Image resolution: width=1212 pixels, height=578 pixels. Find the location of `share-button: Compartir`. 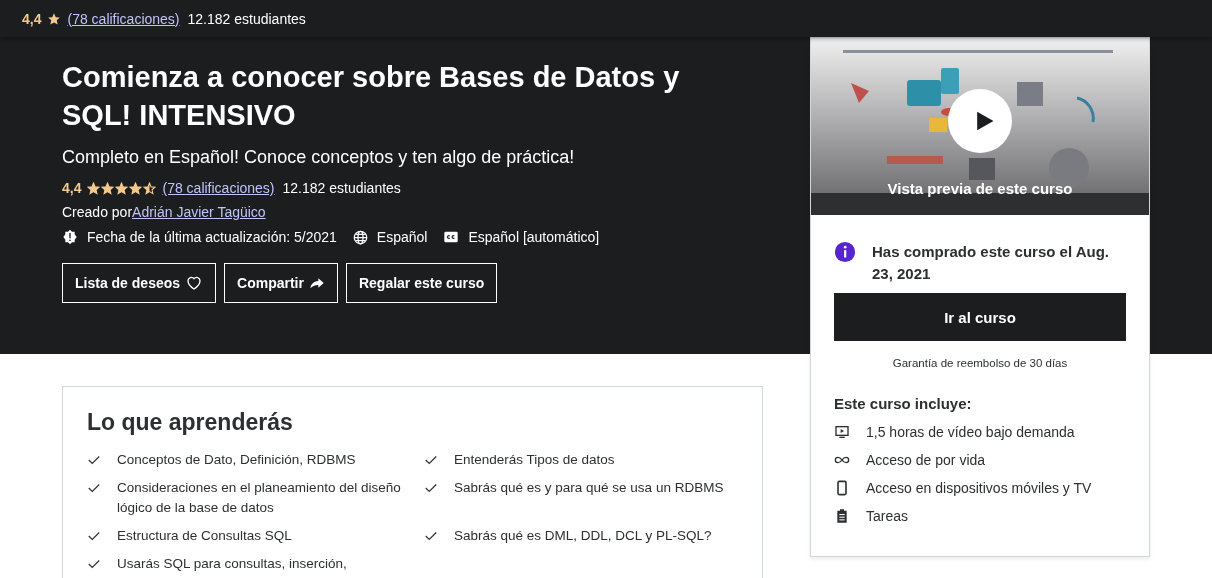

share-button: Compartir is located at coordinates (281, 283).